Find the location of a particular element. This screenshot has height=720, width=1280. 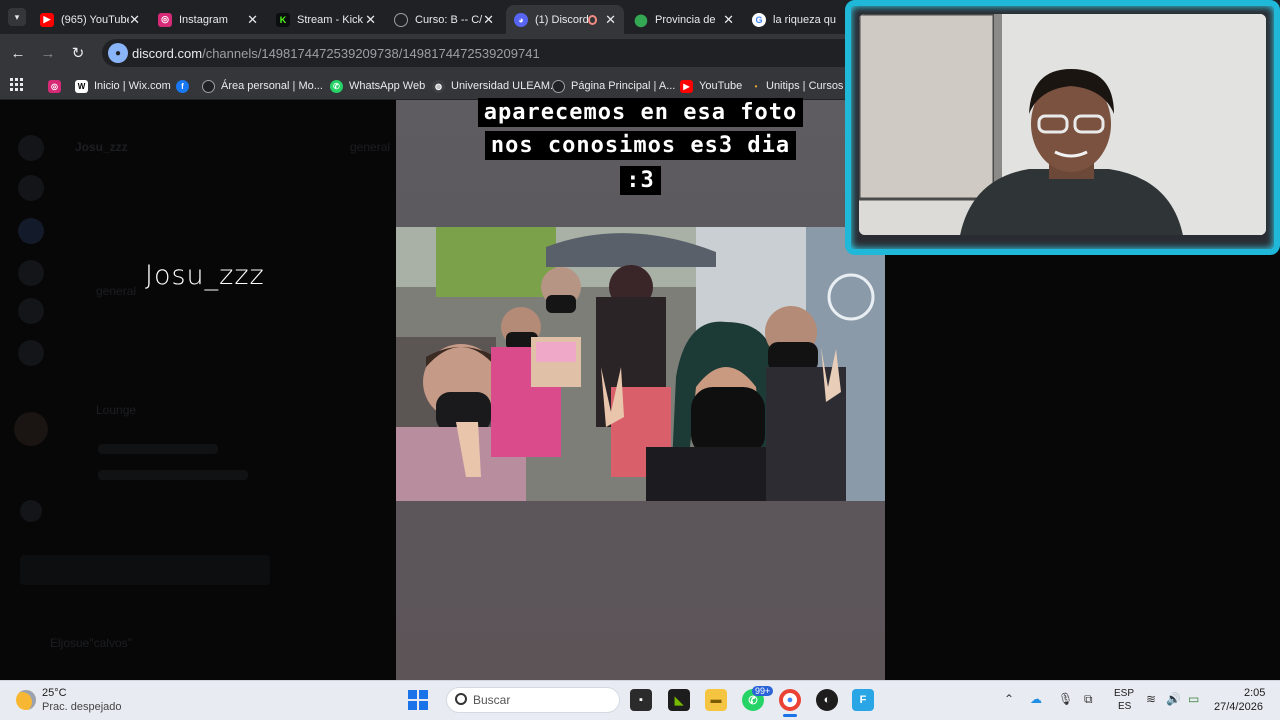

bookmark-whatsapp: ✆ WhatsApp Web is located at coordinates (377, 86).